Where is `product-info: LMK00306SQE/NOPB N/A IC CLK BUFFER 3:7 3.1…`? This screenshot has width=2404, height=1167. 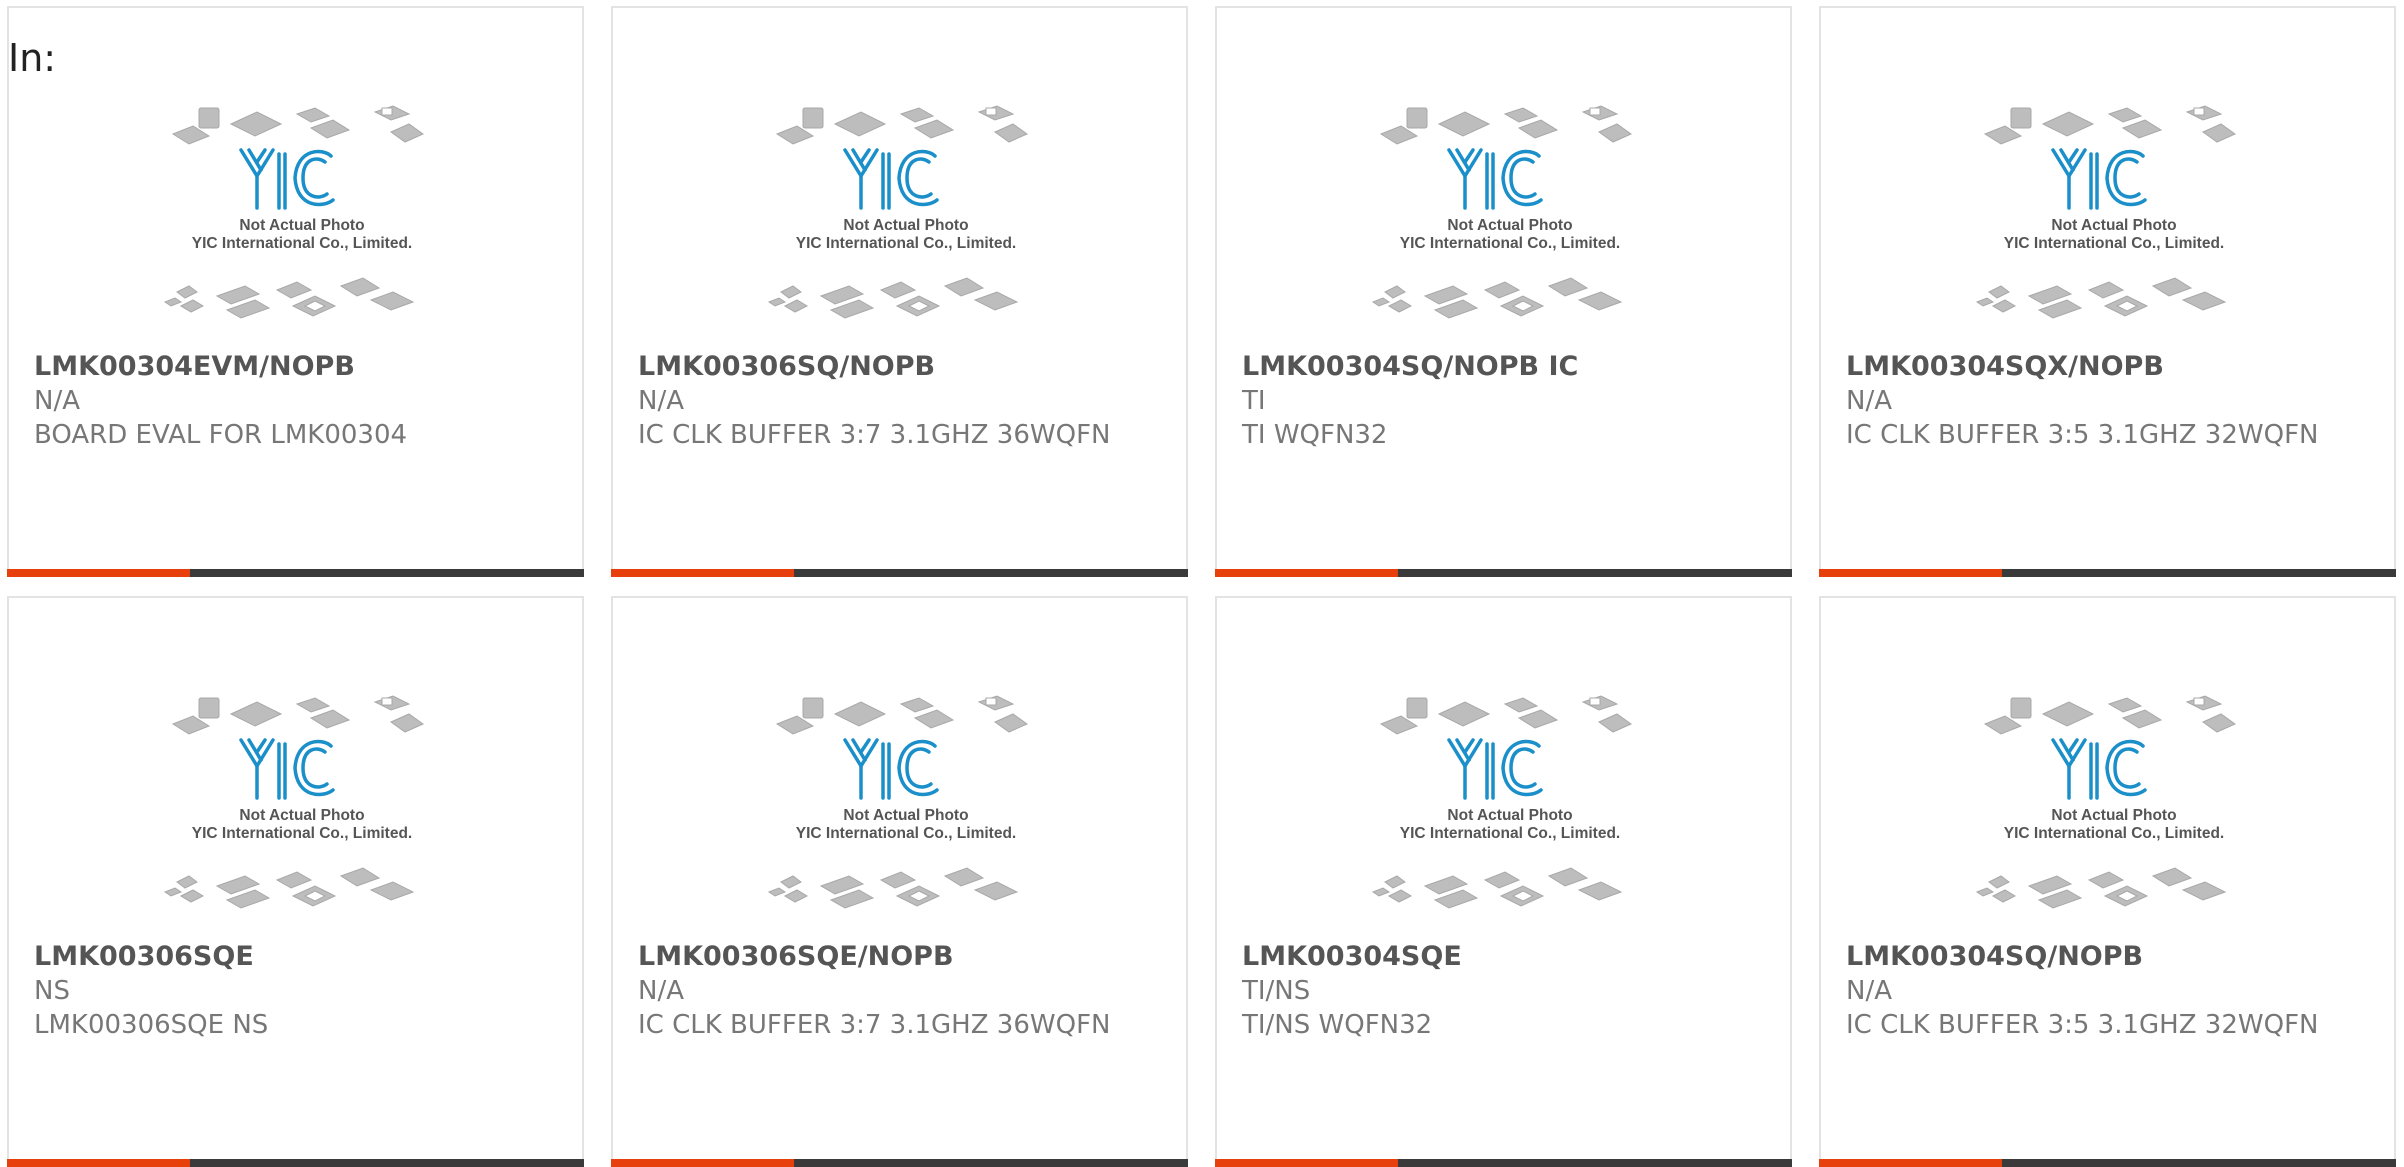
product-info: LMK00306SQE/NOPB N/A IC CLK BUFFER 3:7 3.1… is located at coordinates (902, 991).